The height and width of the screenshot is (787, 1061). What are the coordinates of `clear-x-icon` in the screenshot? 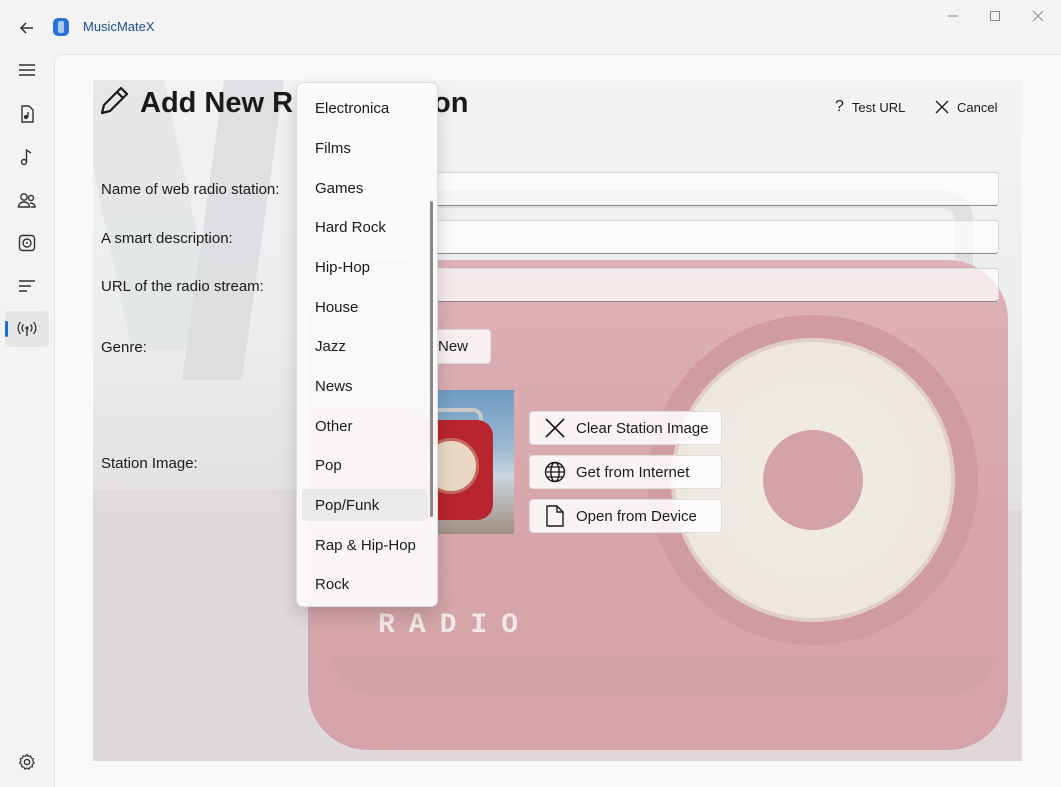 It's located at (555, 428).